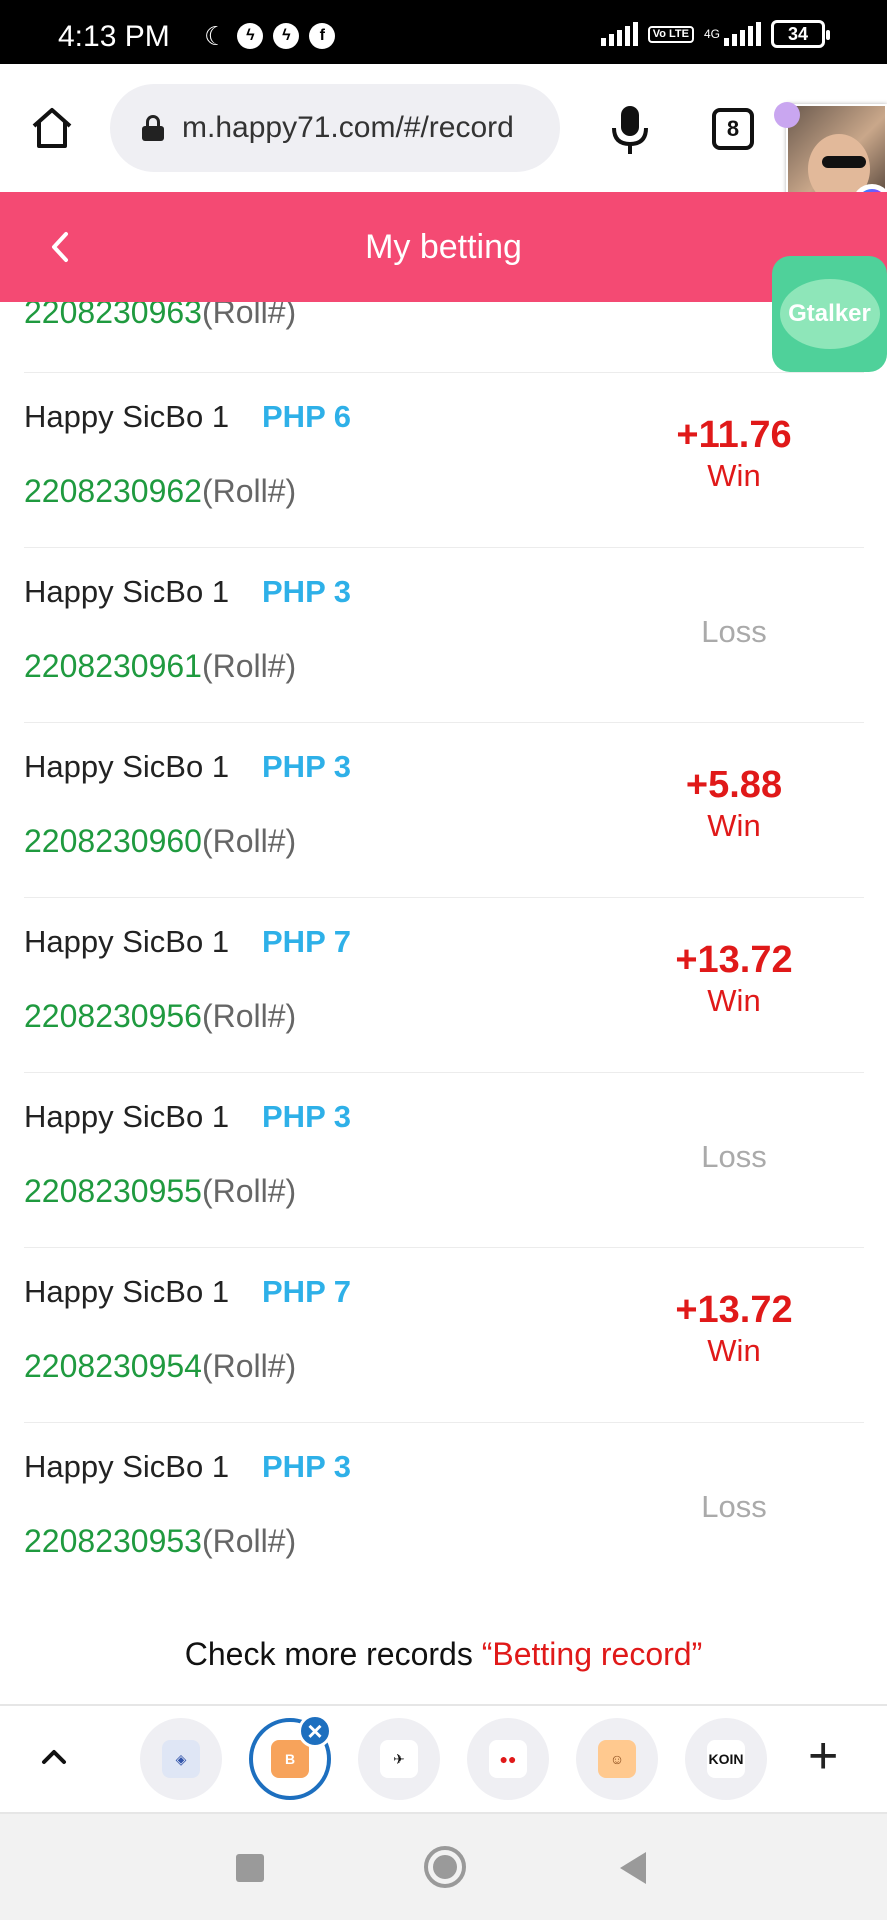 This screenshot has width=887, height=1920. What do you see at coordinates (443, 337) in the screenshot?
I see `list-item-partial: 2208230963(Roll#)` at bounding box center [443, 337].